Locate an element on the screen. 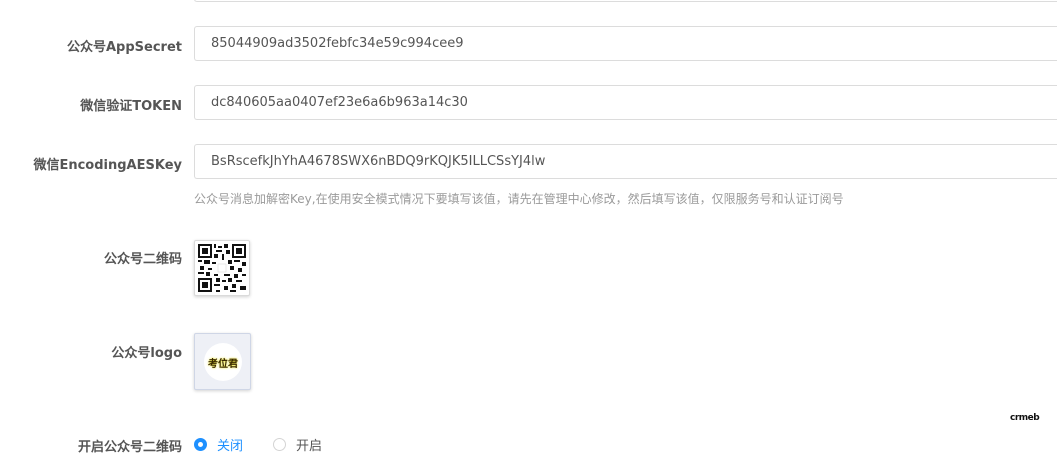  radio-selected-icon is located at coordinates (200, 444).